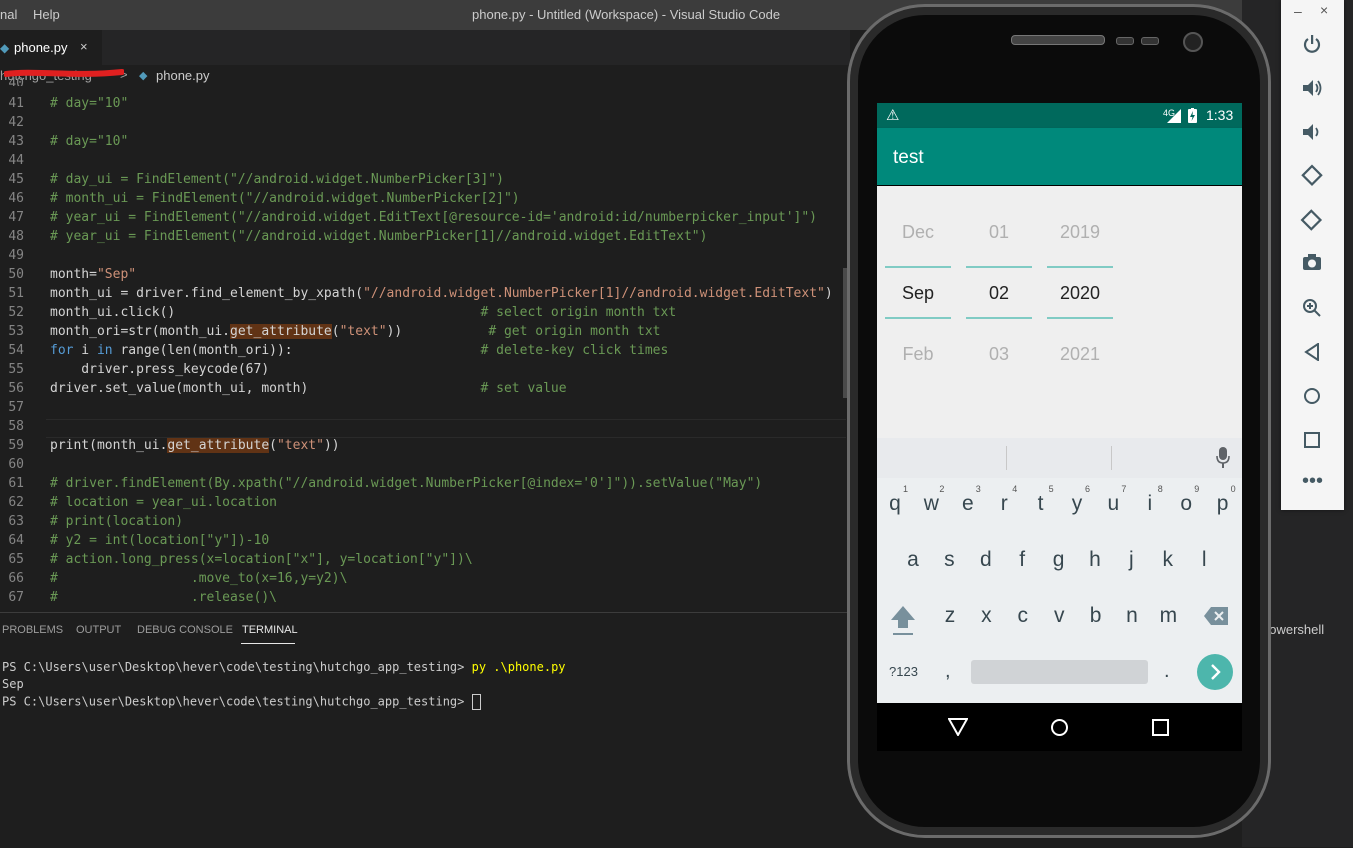 Image resolution: width=1353 pixels, height=848 pixels. I want to click on comma-key: ,, so click(948, 671).